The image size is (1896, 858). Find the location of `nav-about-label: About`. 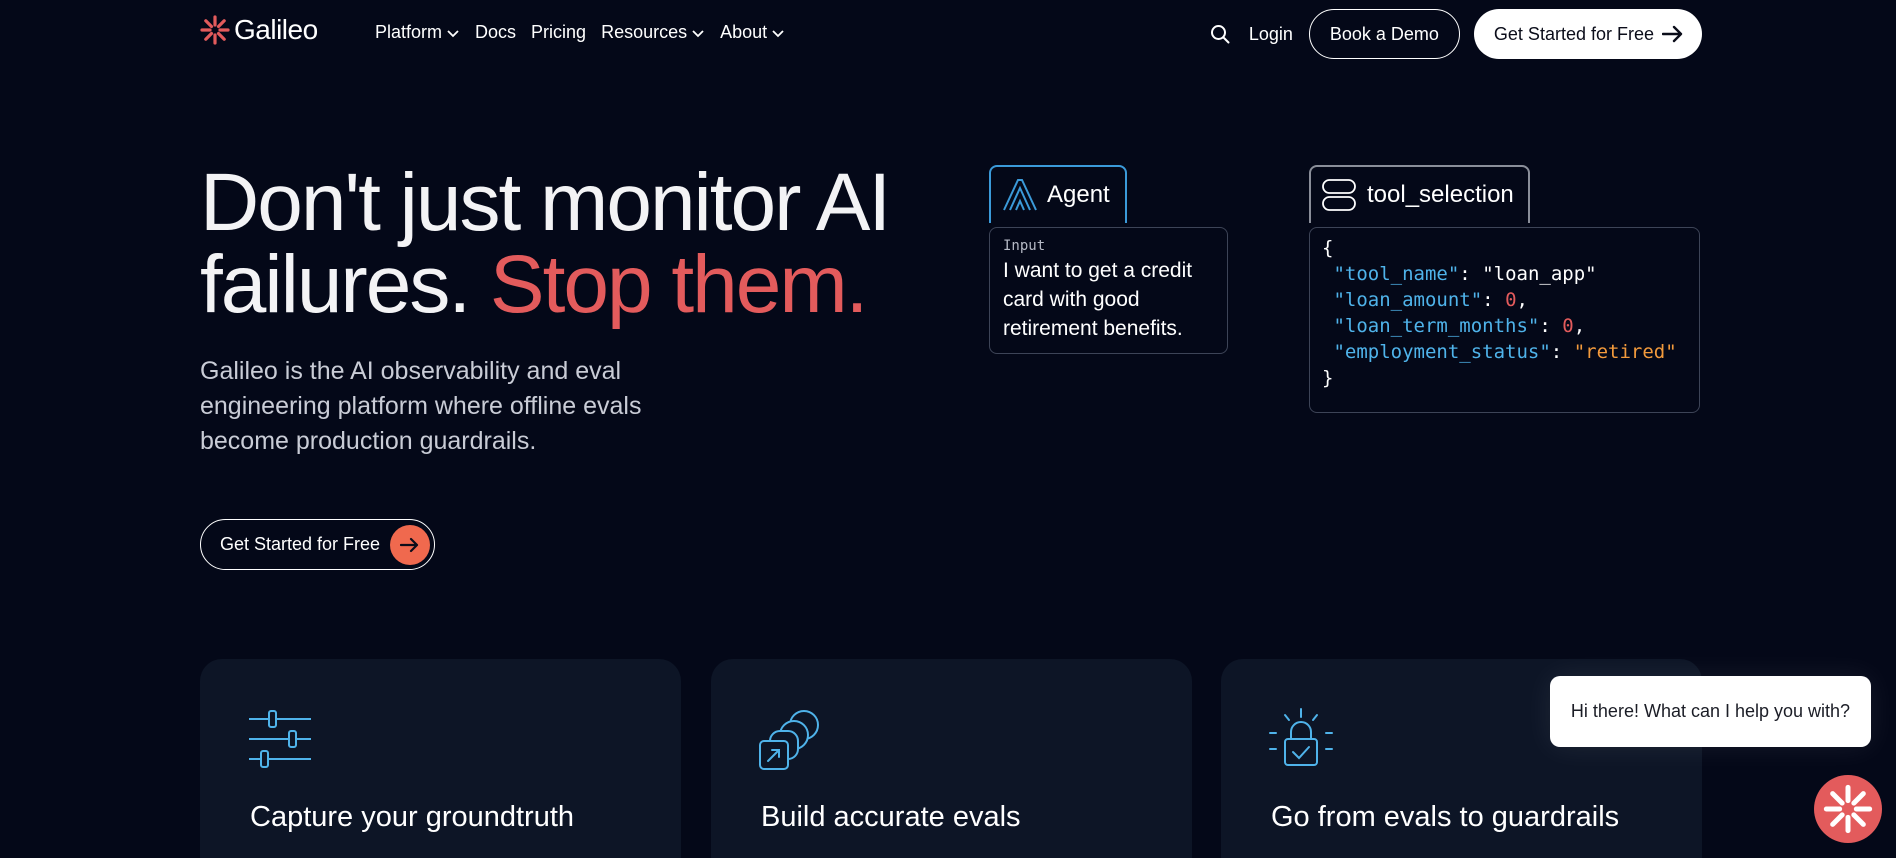

nav-about-label: About is located at coordinates (744, 32).